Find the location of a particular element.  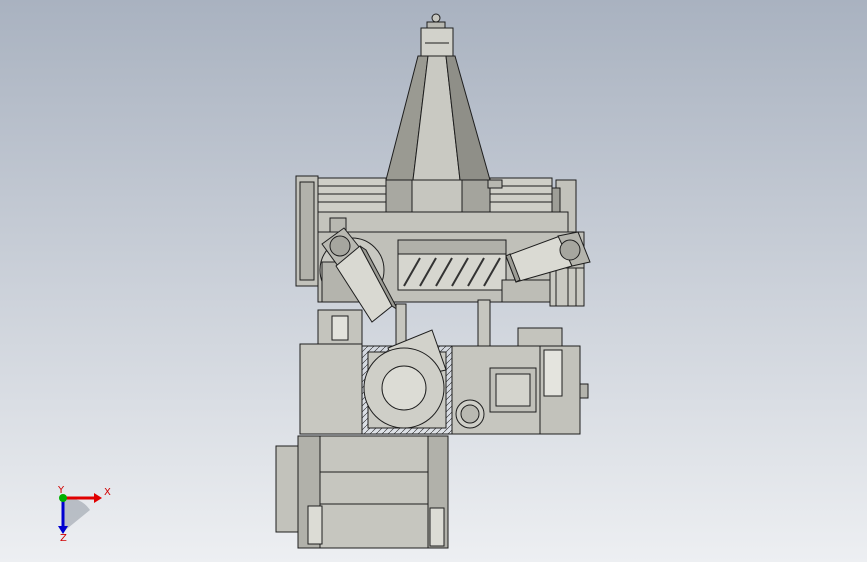

triad-label-x: X is located at coordinates (107, 492).